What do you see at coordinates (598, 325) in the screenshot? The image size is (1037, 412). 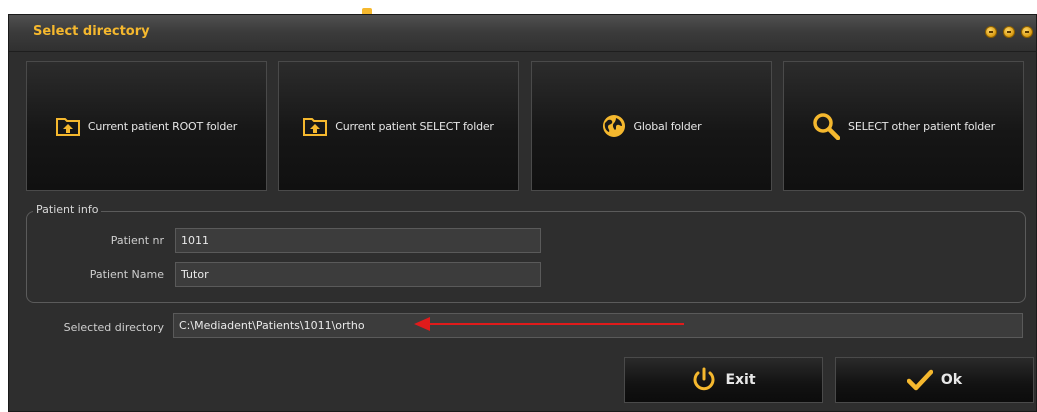 I see `selected-directory-field` at bounding box center [598, 325].